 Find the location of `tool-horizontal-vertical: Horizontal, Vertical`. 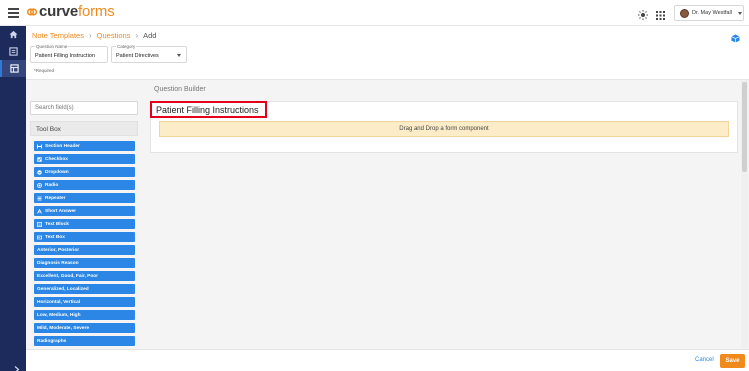

tool-horizontal-vertical: Horizontal, Vertical is located at coordinates (84, 302).